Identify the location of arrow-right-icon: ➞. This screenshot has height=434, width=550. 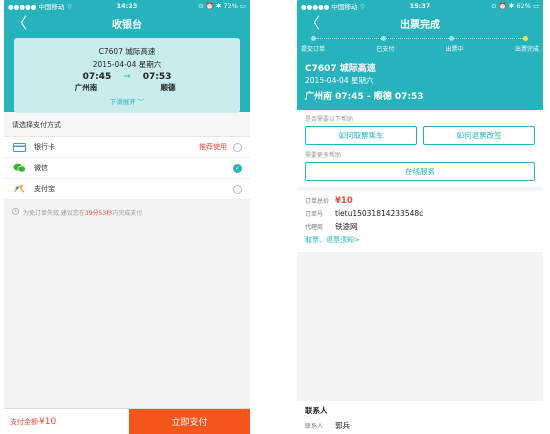
(127, 77).